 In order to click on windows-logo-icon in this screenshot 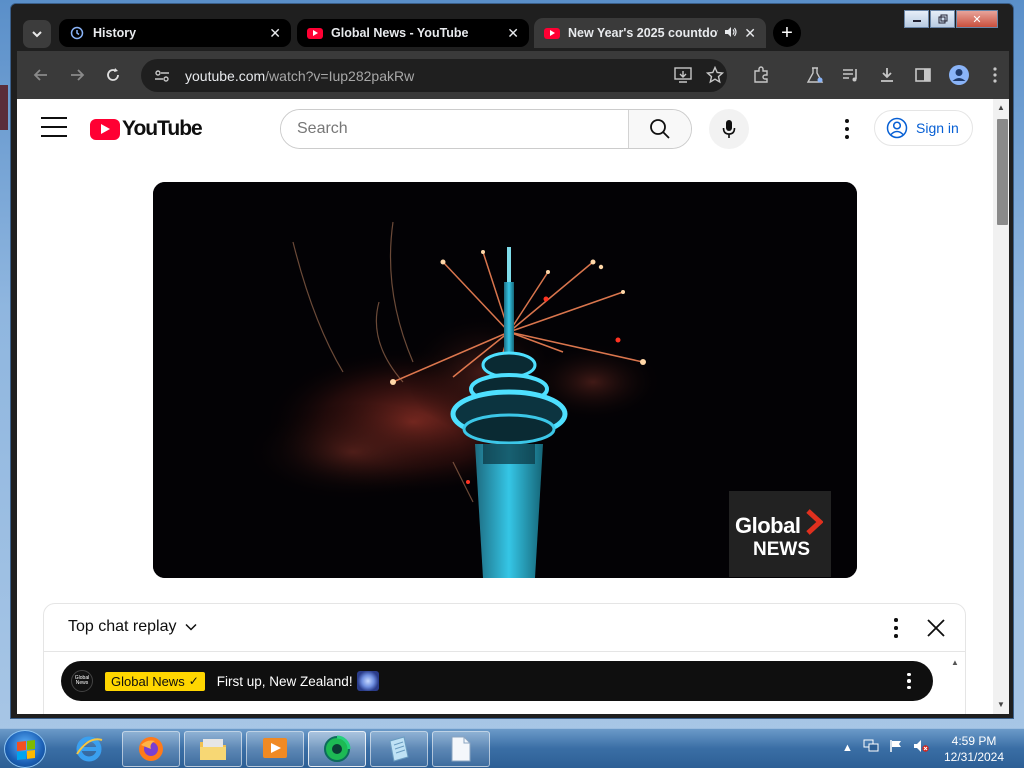, I will do `click(26, 750)`.